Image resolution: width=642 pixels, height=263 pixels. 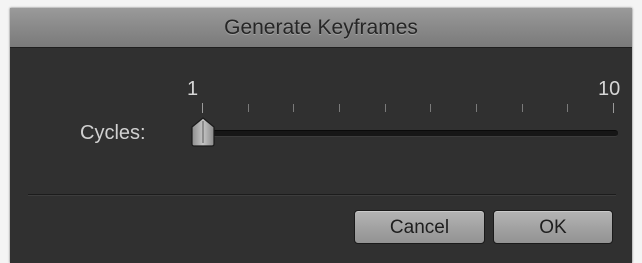 What do you see at coordinates (609, 89) in the screenshot?
I see `slider-max-label: 10` at bounding box center [609, 89].